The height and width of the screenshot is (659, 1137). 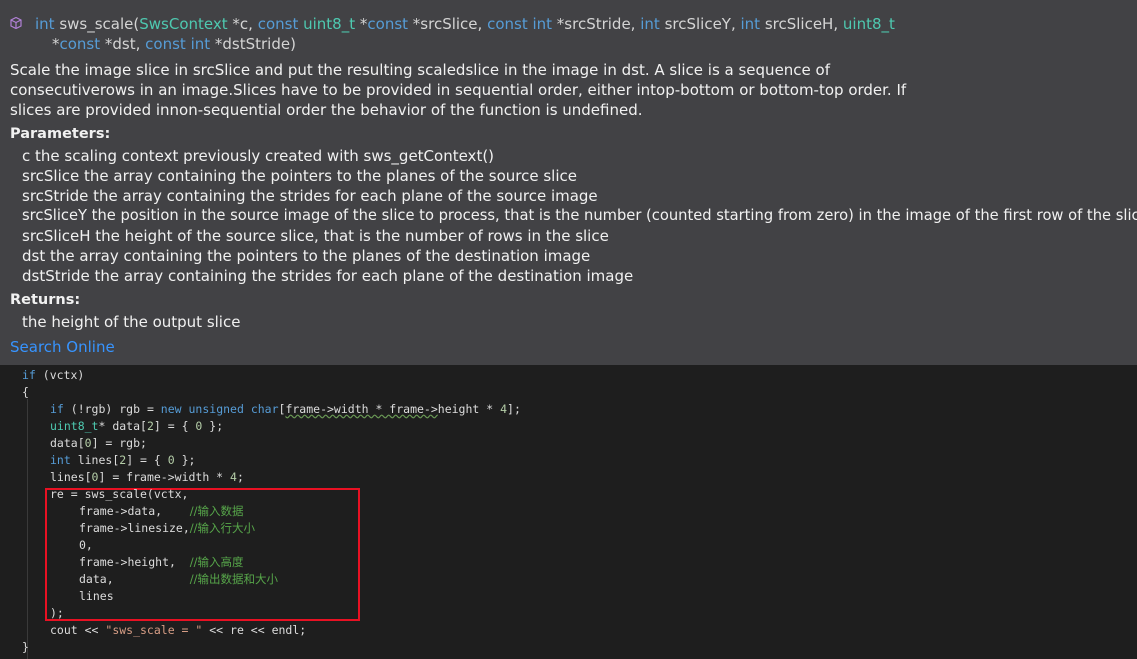 What do you see at coordinates (179, 579) in the screenshot?
I see `code-line: data, //输出数据和大小` at bounding box center [179, 579].